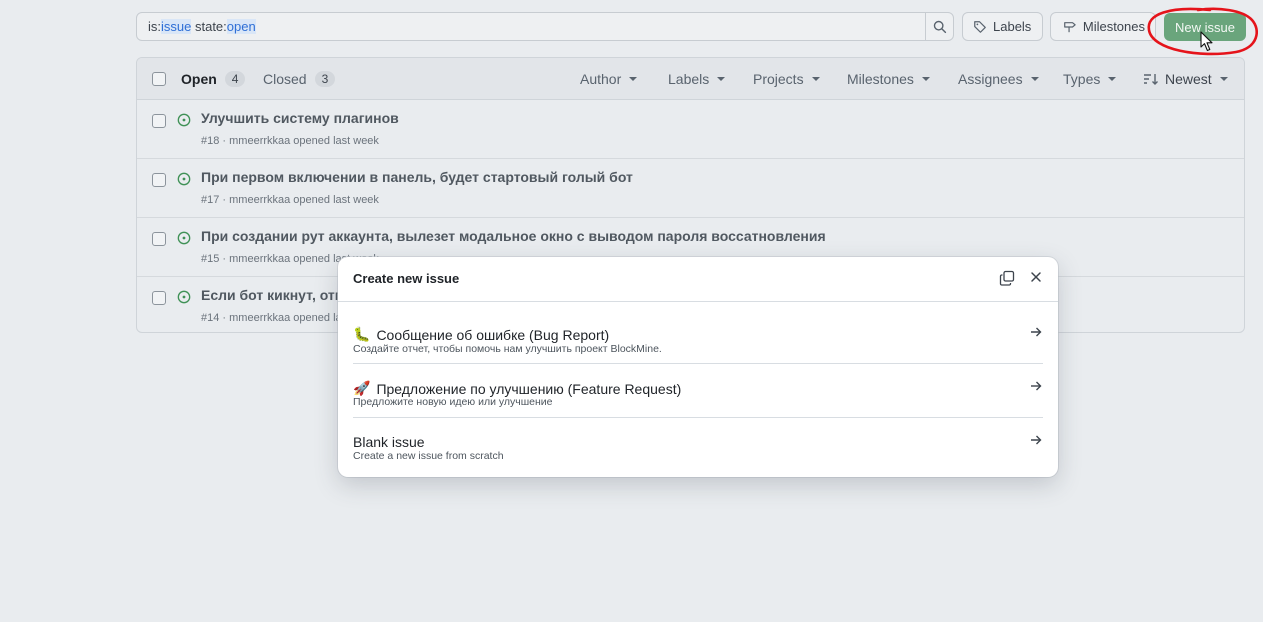 Image resolution: width=1263 pixels, height=622 pixels. I want to click on filter-label: Assignees, so click(990, 79).